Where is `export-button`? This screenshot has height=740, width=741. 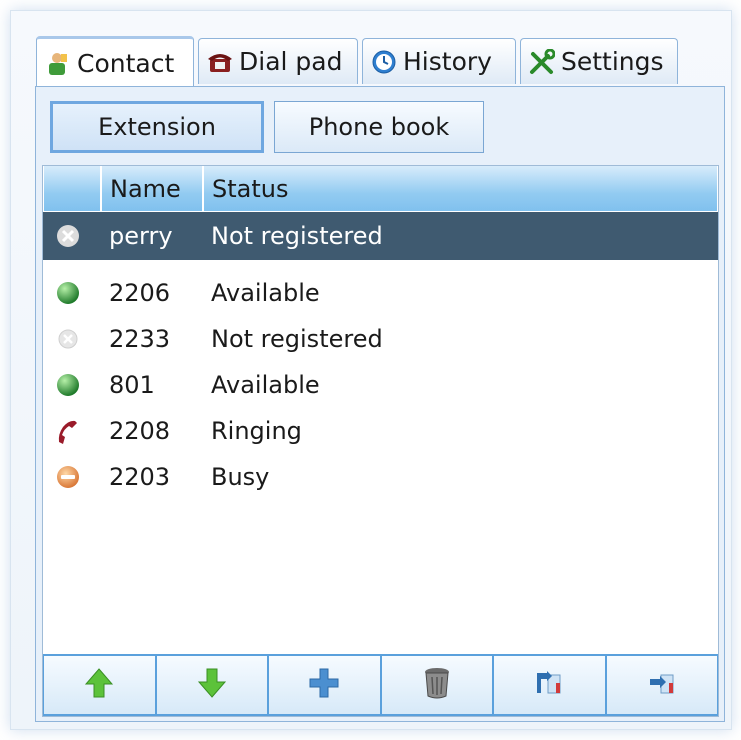
export-button is located at coordinates (661, 685).